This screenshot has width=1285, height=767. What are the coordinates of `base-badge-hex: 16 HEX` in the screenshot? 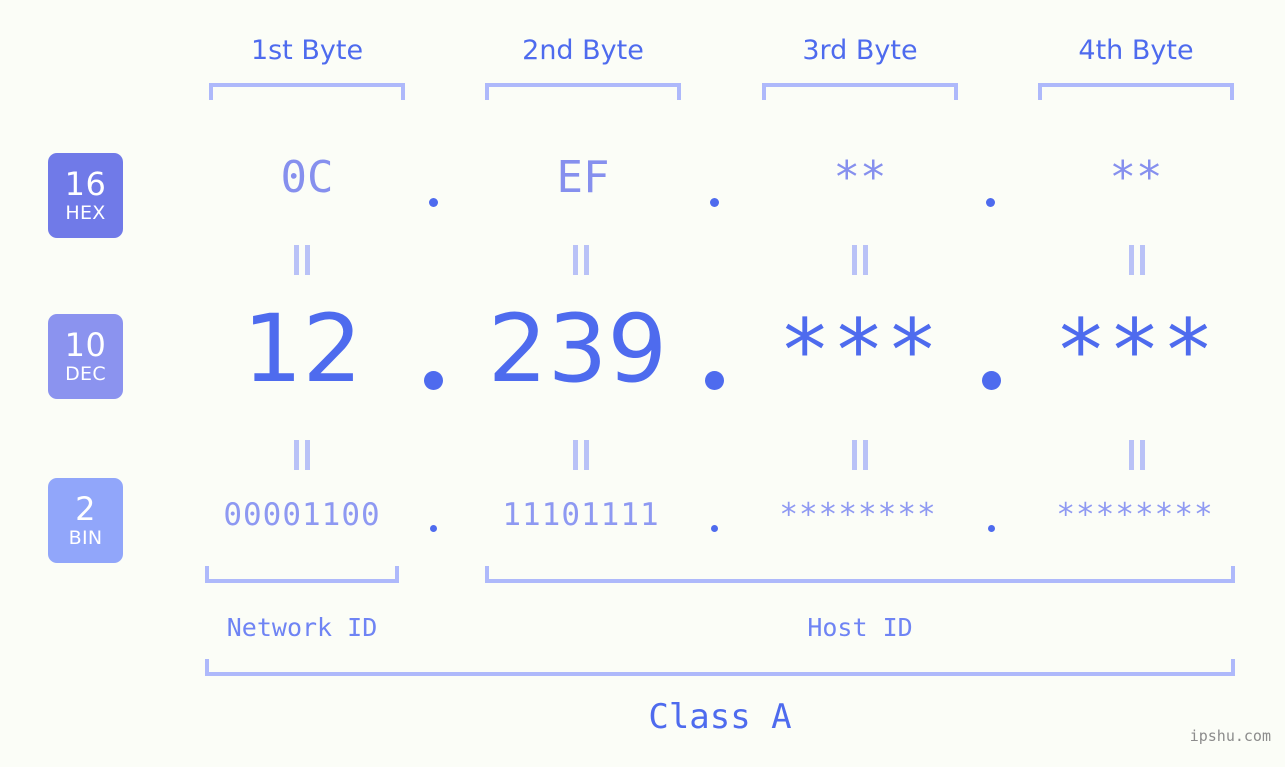 It's located at (85, 195).